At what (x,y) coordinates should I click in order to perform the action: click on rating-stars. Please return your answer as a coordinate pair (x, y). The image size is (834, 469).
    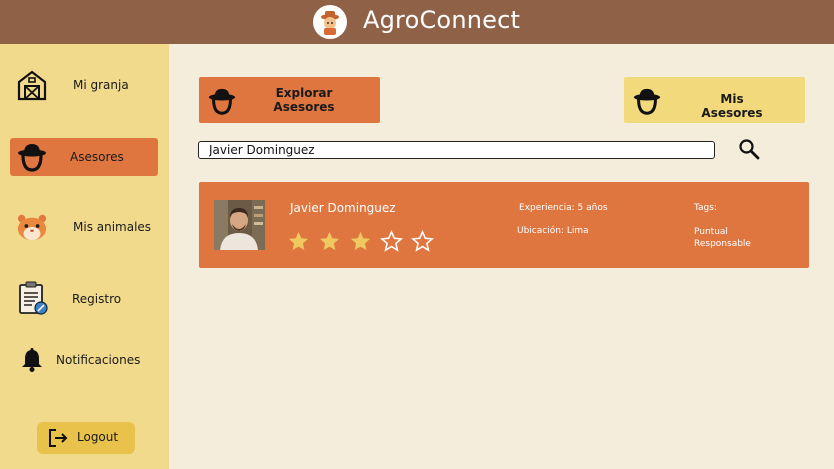
    Looking at the image, I should click on (360, 241).